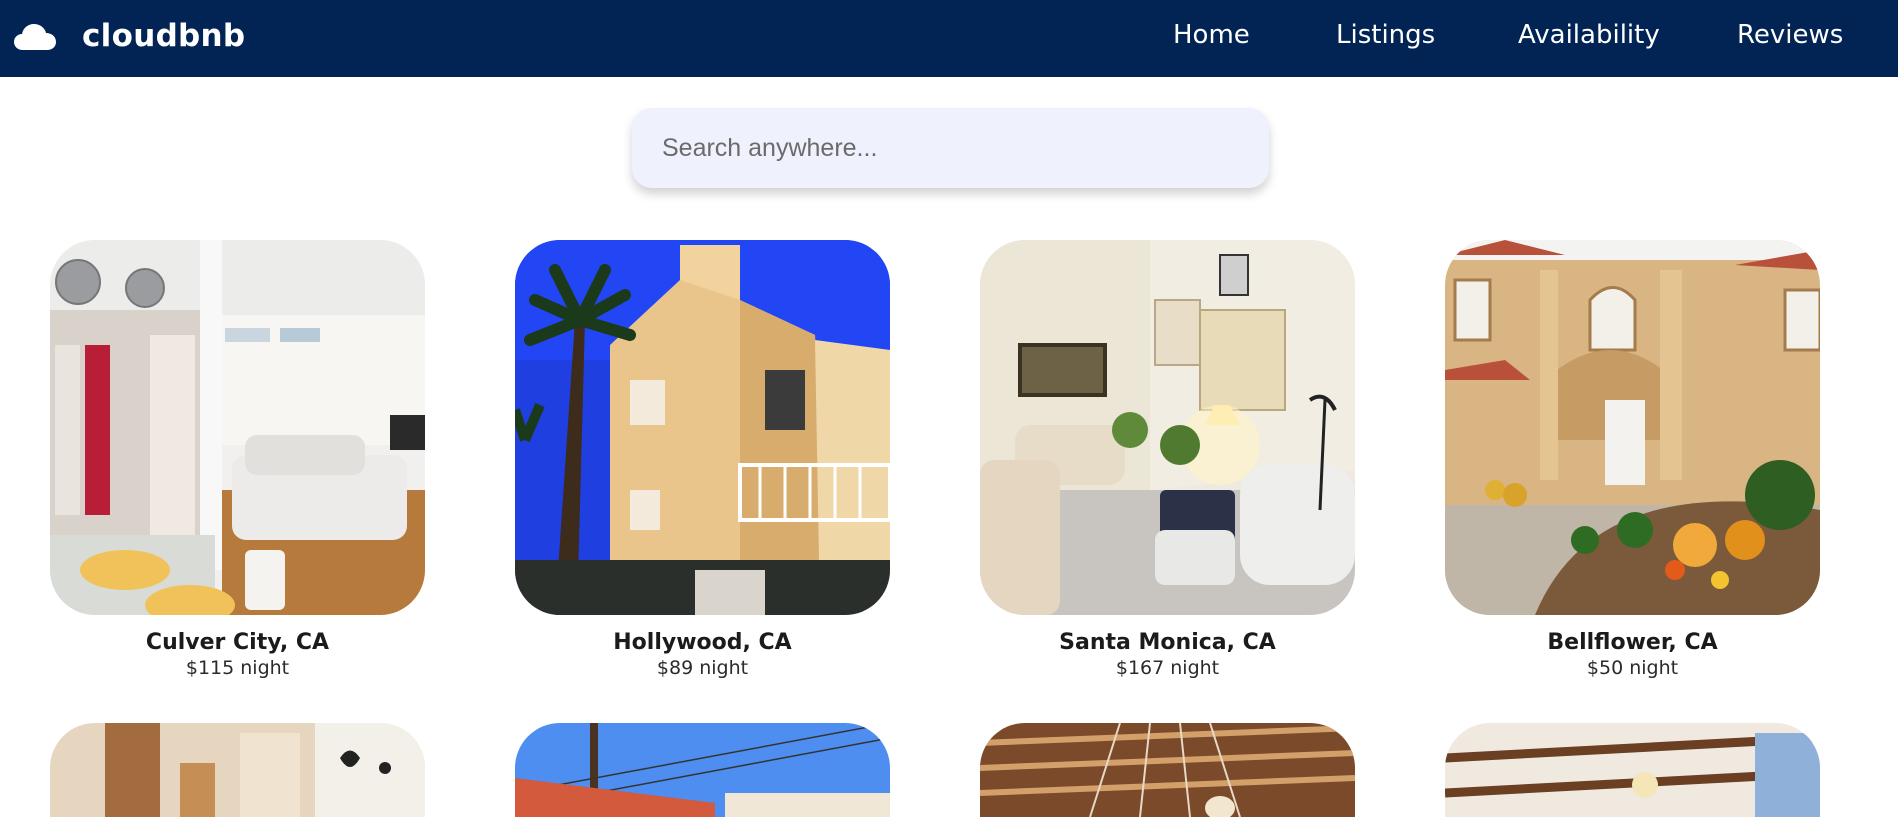 The image size is (1898, 817). What do you see at coordinates (1632, 642) in the screenshot?
I see `listing-location: Bellflower, CA` at bounding box center [1632, 642].